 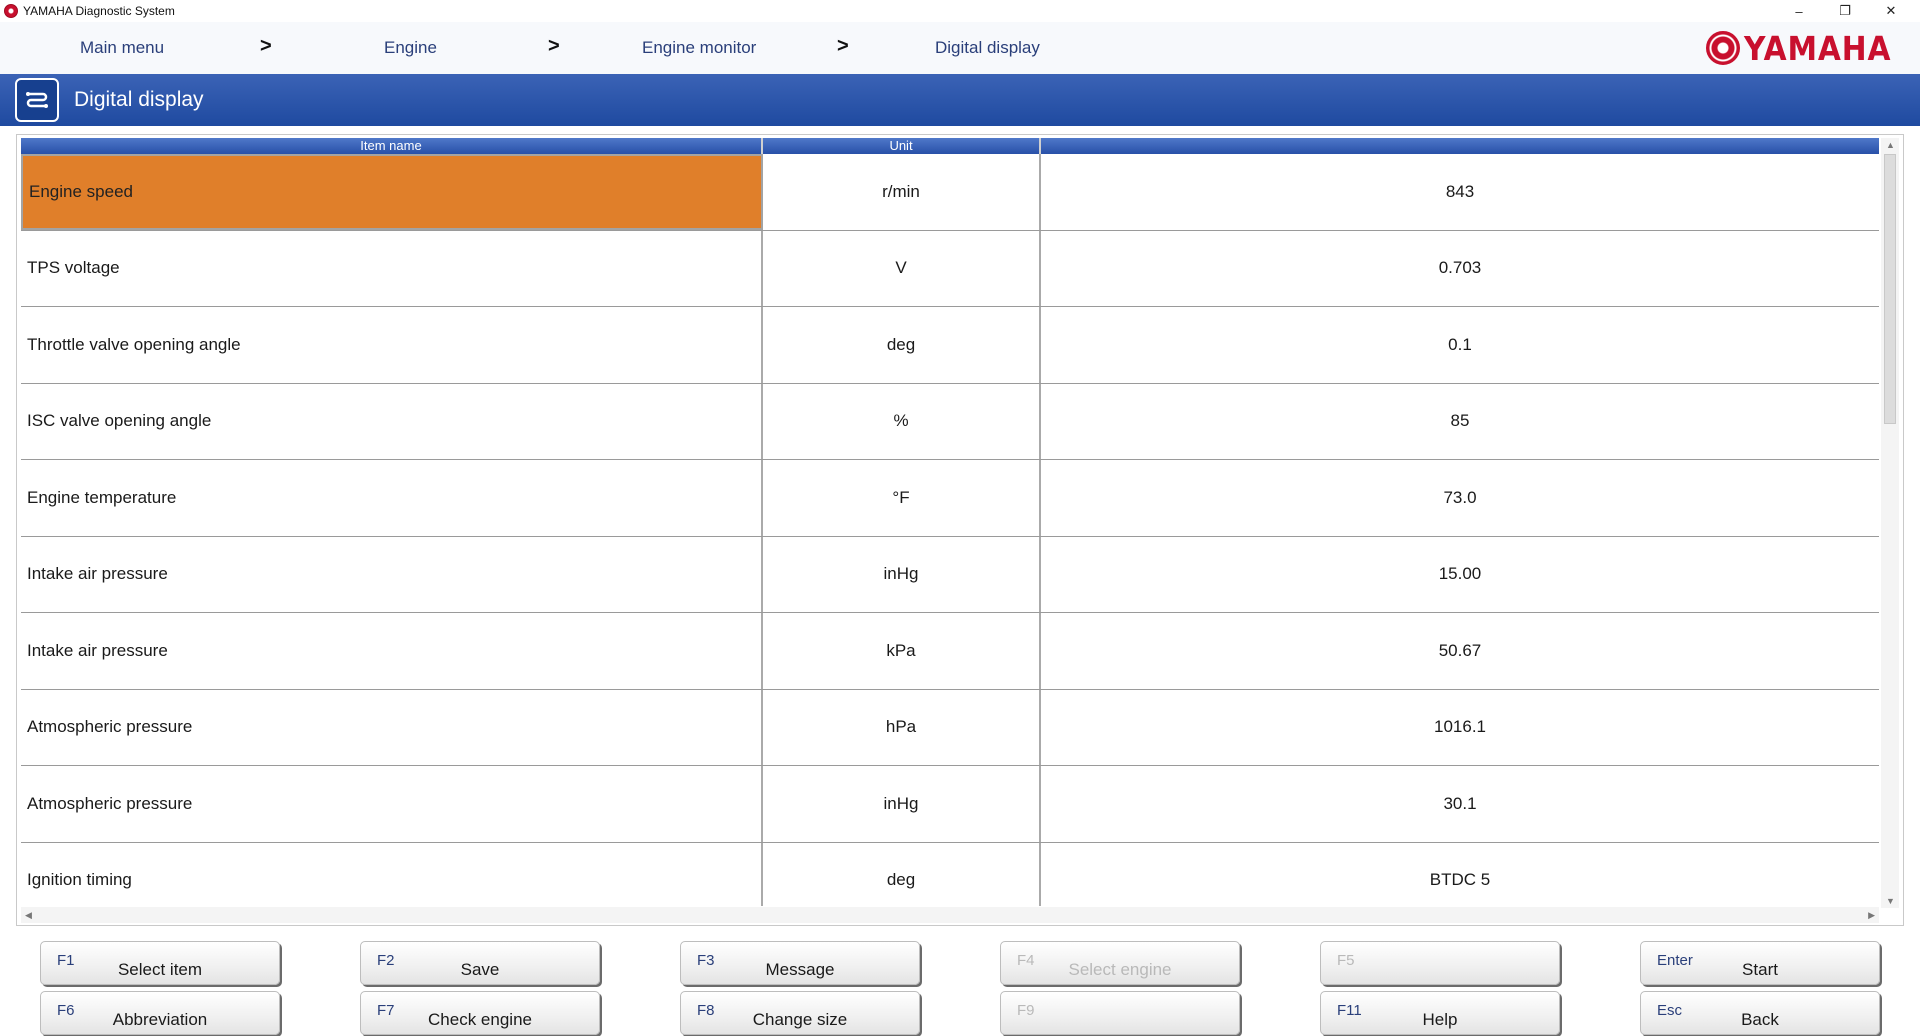 I want to click on title-bar: YAMAHA Diagnostic System – ❐ ✕, so click(x=960, y=11).